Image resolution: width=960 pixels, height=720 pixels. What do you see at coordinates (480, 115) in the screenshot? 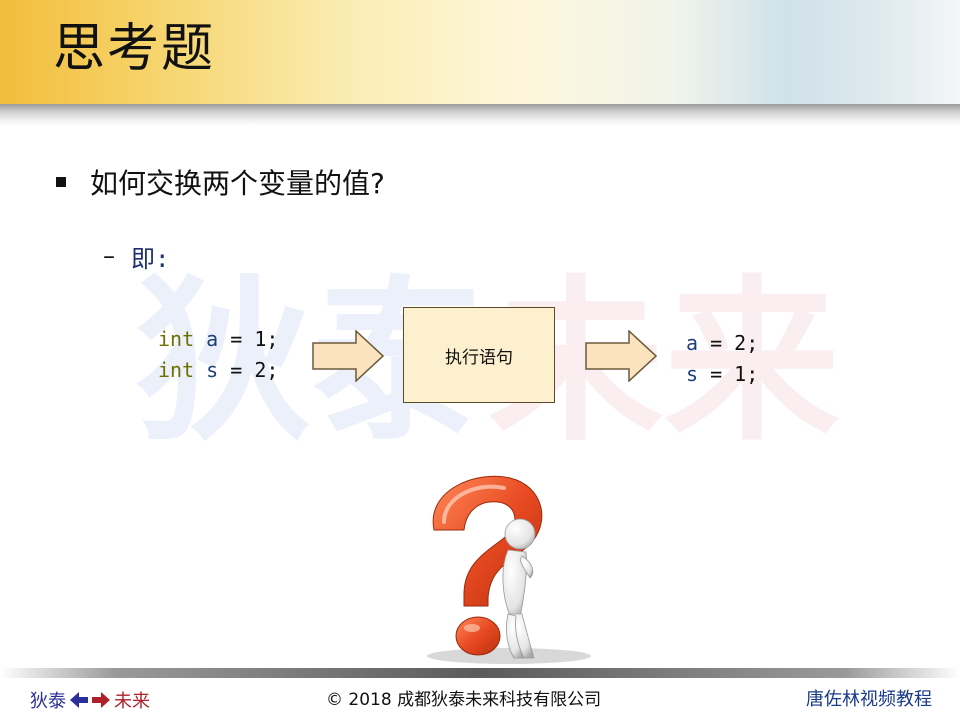
I see `header-shadow` at bounding box center [480, 115].